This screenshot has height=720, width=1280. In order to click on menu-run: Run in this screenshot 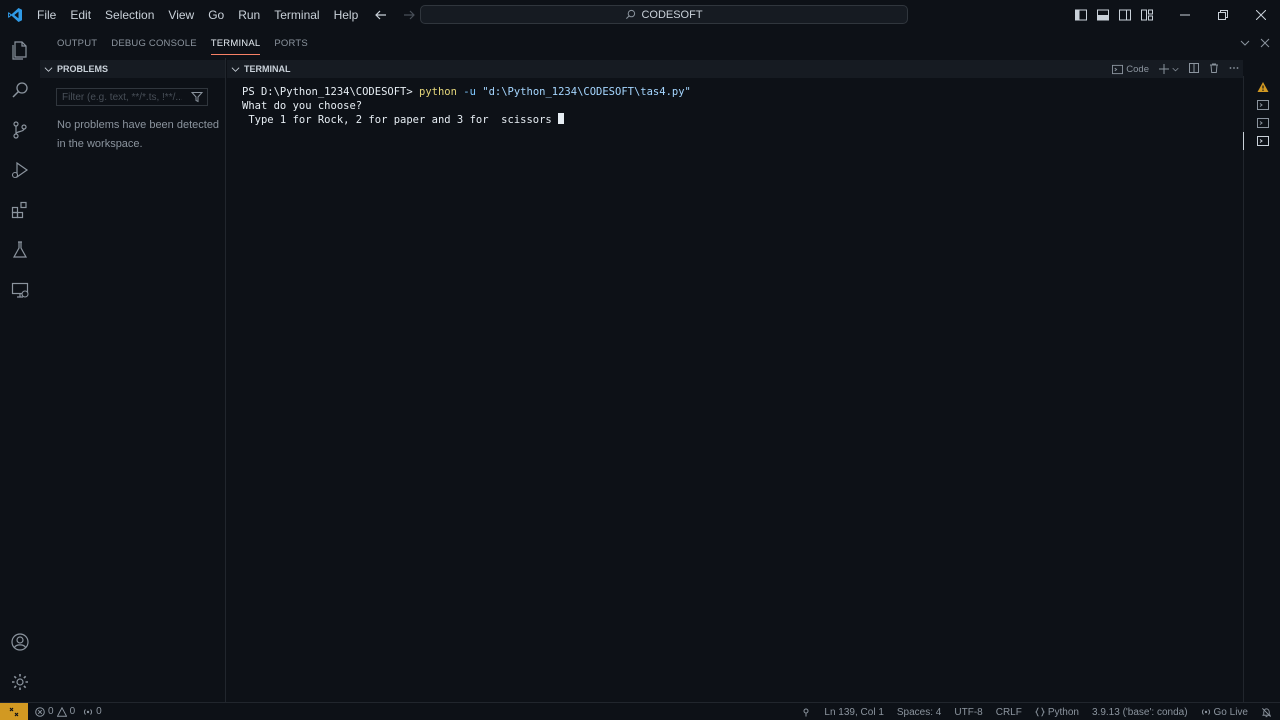, I will do `click(249, 15)`.